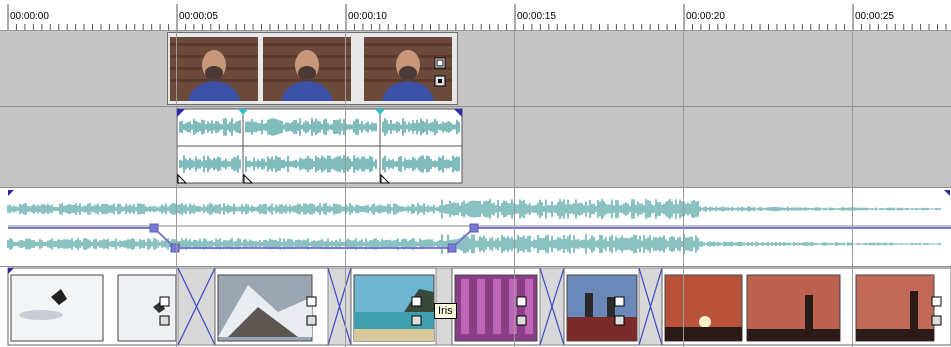 This screenshot has height=347, width=951. Describe the element at coordinates (474, 209) in the screenshot. I see `music-waveform-left` at that location.